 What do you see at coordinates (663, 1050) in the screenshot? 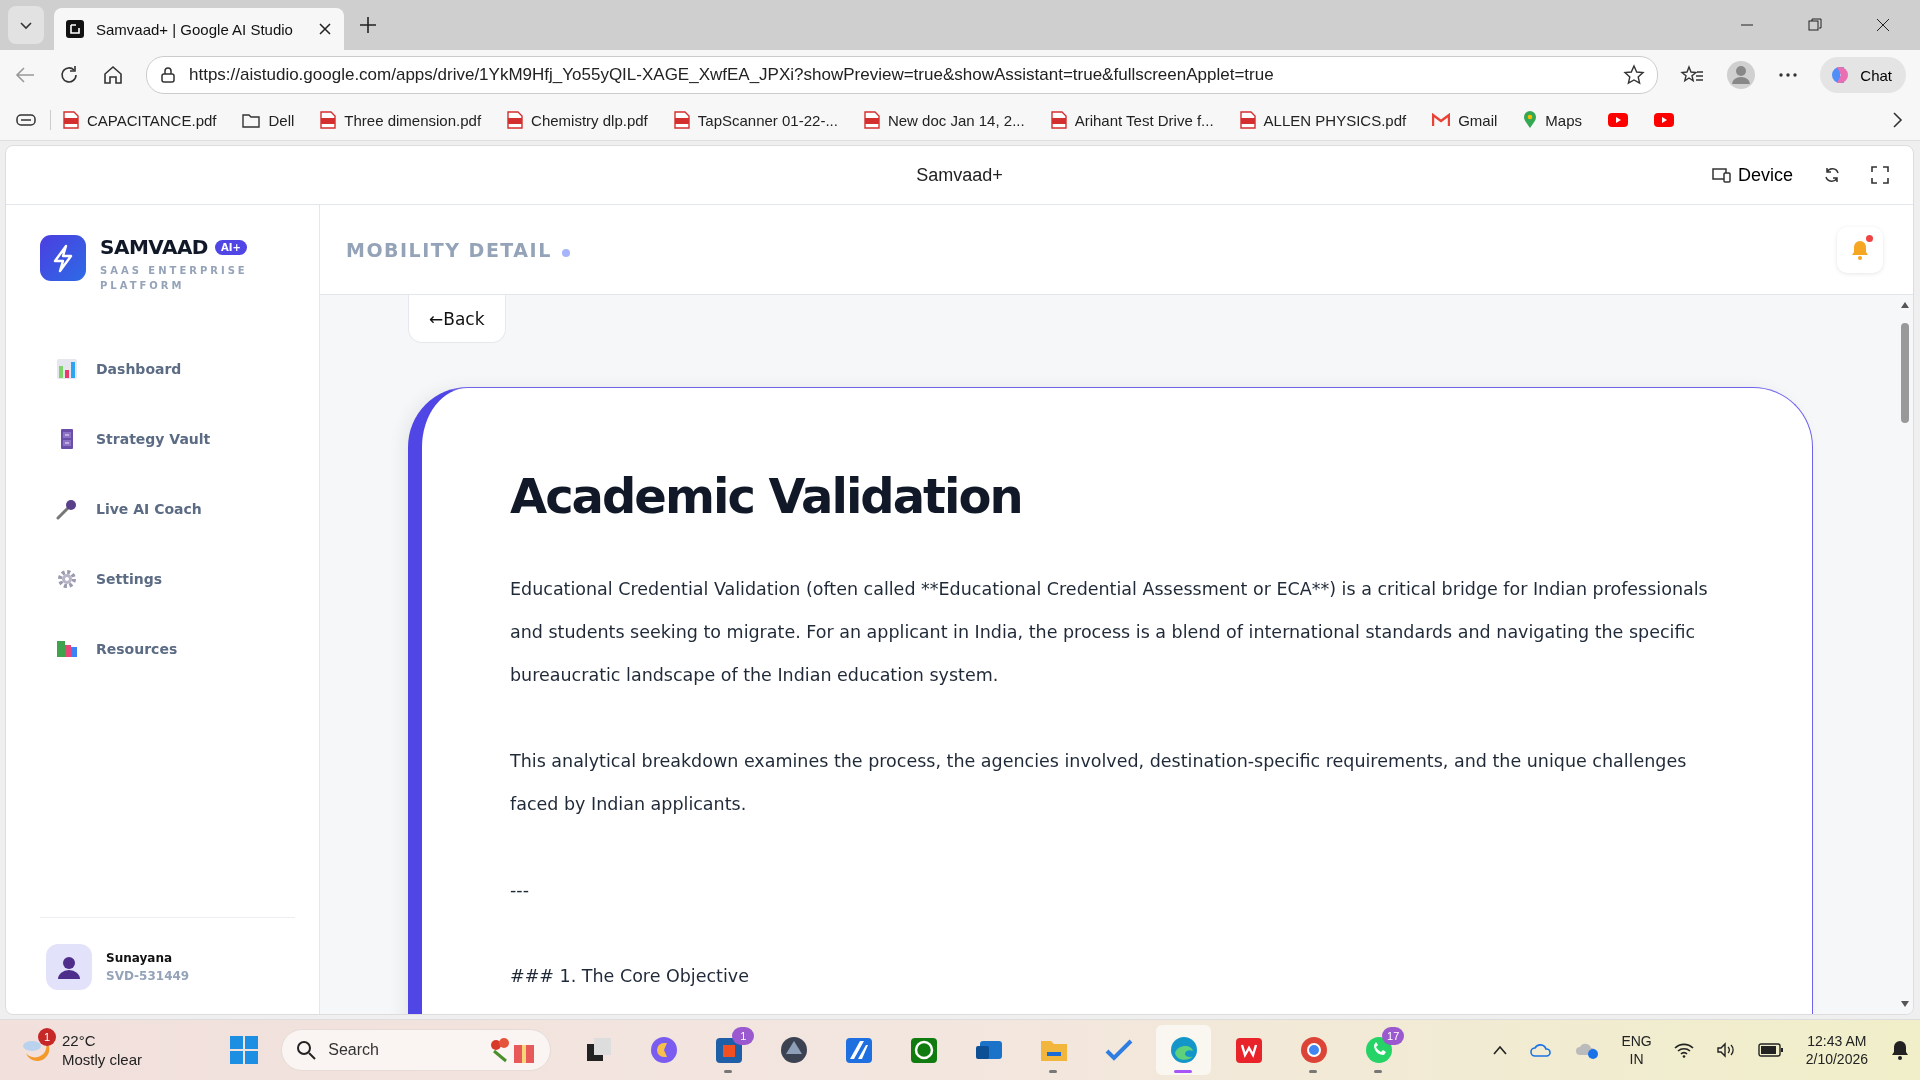
I see `swirl-icon` at bounding box center [663, 1050].